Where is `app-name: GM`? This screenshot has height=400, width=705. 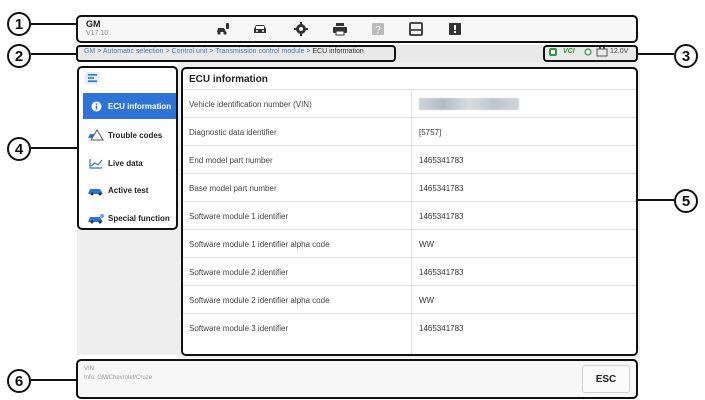
app-name: GM is located at coordinates (93, 24).